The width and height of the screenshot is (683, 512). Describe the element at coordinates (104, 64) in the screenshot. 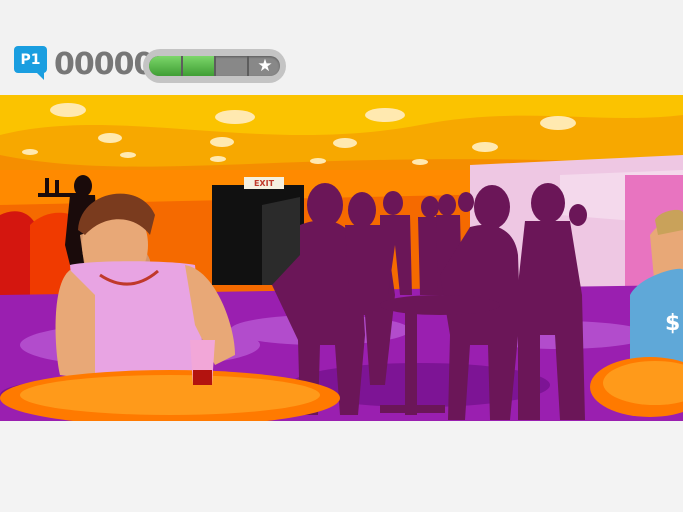

I see `score-counter: 00000` at that location.